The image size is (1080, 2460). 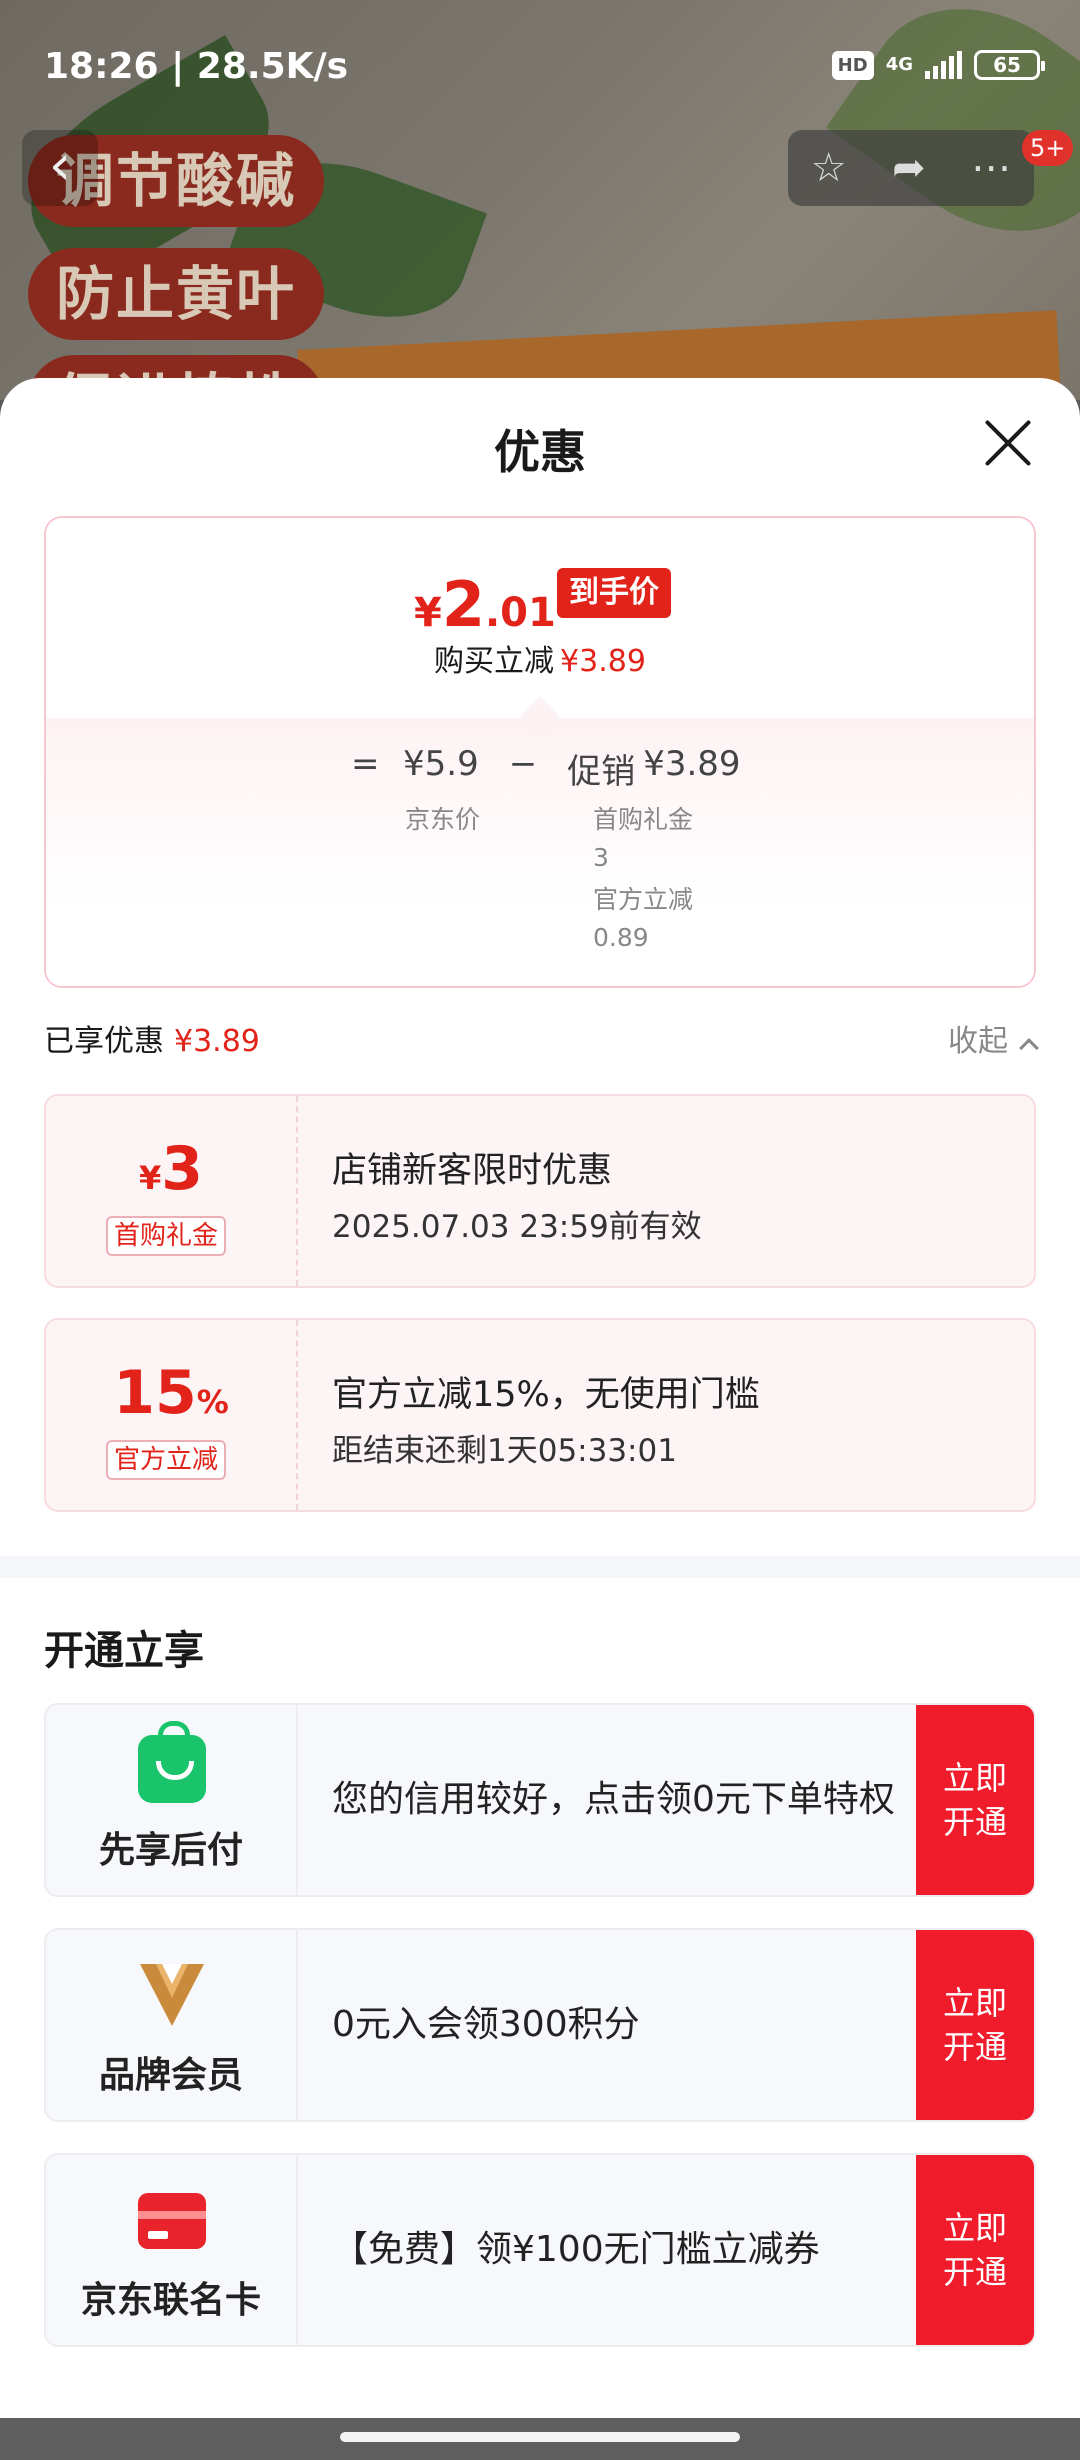 I want to click on savings-label: 已享优惠, so click(x=104, y=1041).